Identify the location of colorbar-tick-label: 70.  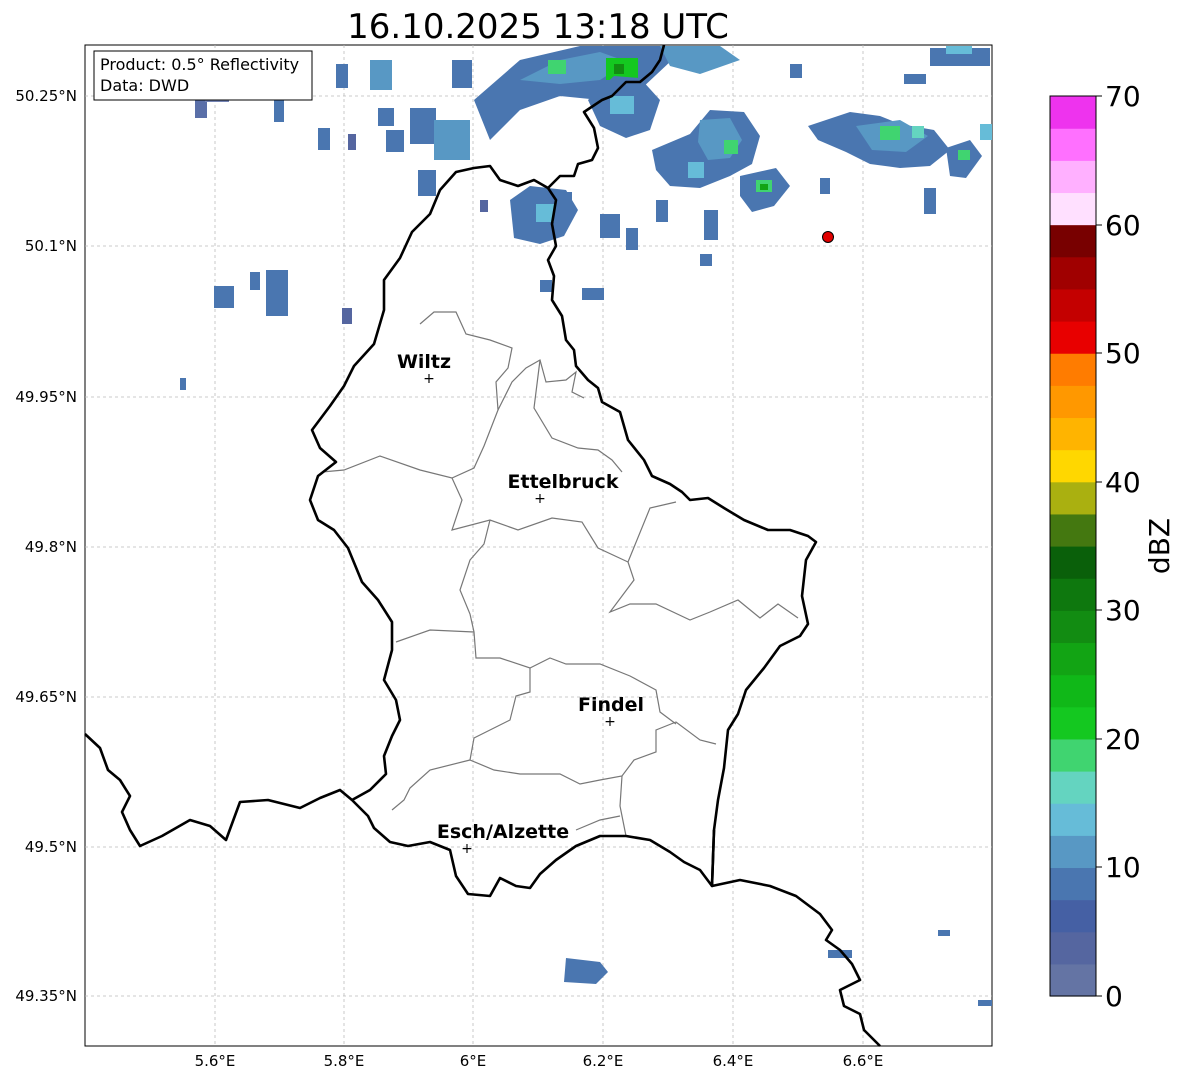
(1123, 96).